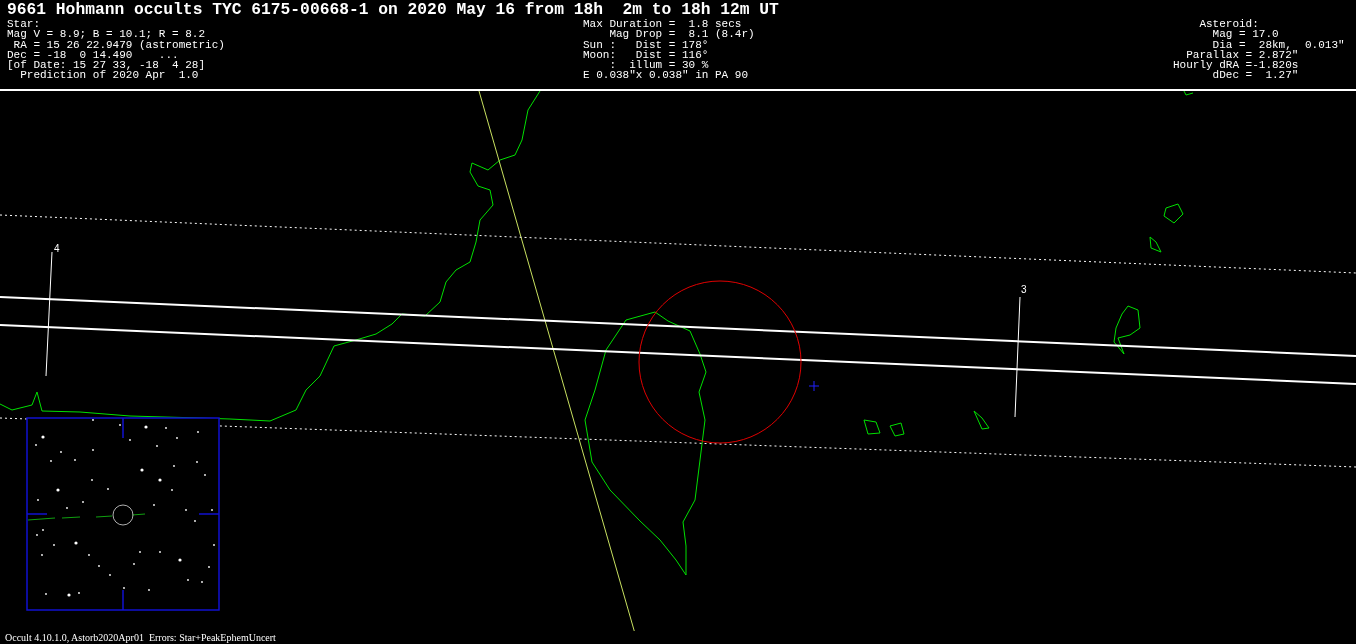 Image resolution: width=1356 pixels, height=644 pixels. I want to click on star-info-line: [of Date: 15 27 33, -18 4 28], so click(106, 65).